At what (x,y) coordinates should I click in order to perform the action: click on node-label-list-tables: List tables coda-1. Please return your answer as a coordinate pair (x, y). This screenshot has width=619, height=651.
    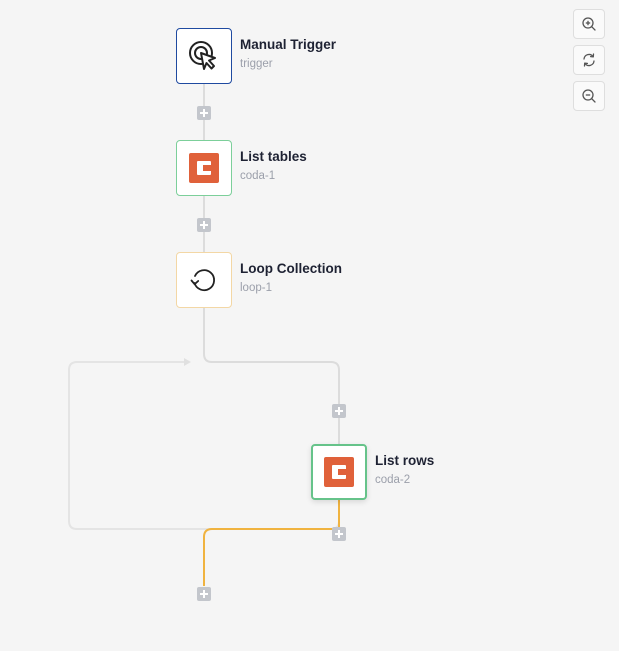
    Looking at the image, I should click on (273, 166).